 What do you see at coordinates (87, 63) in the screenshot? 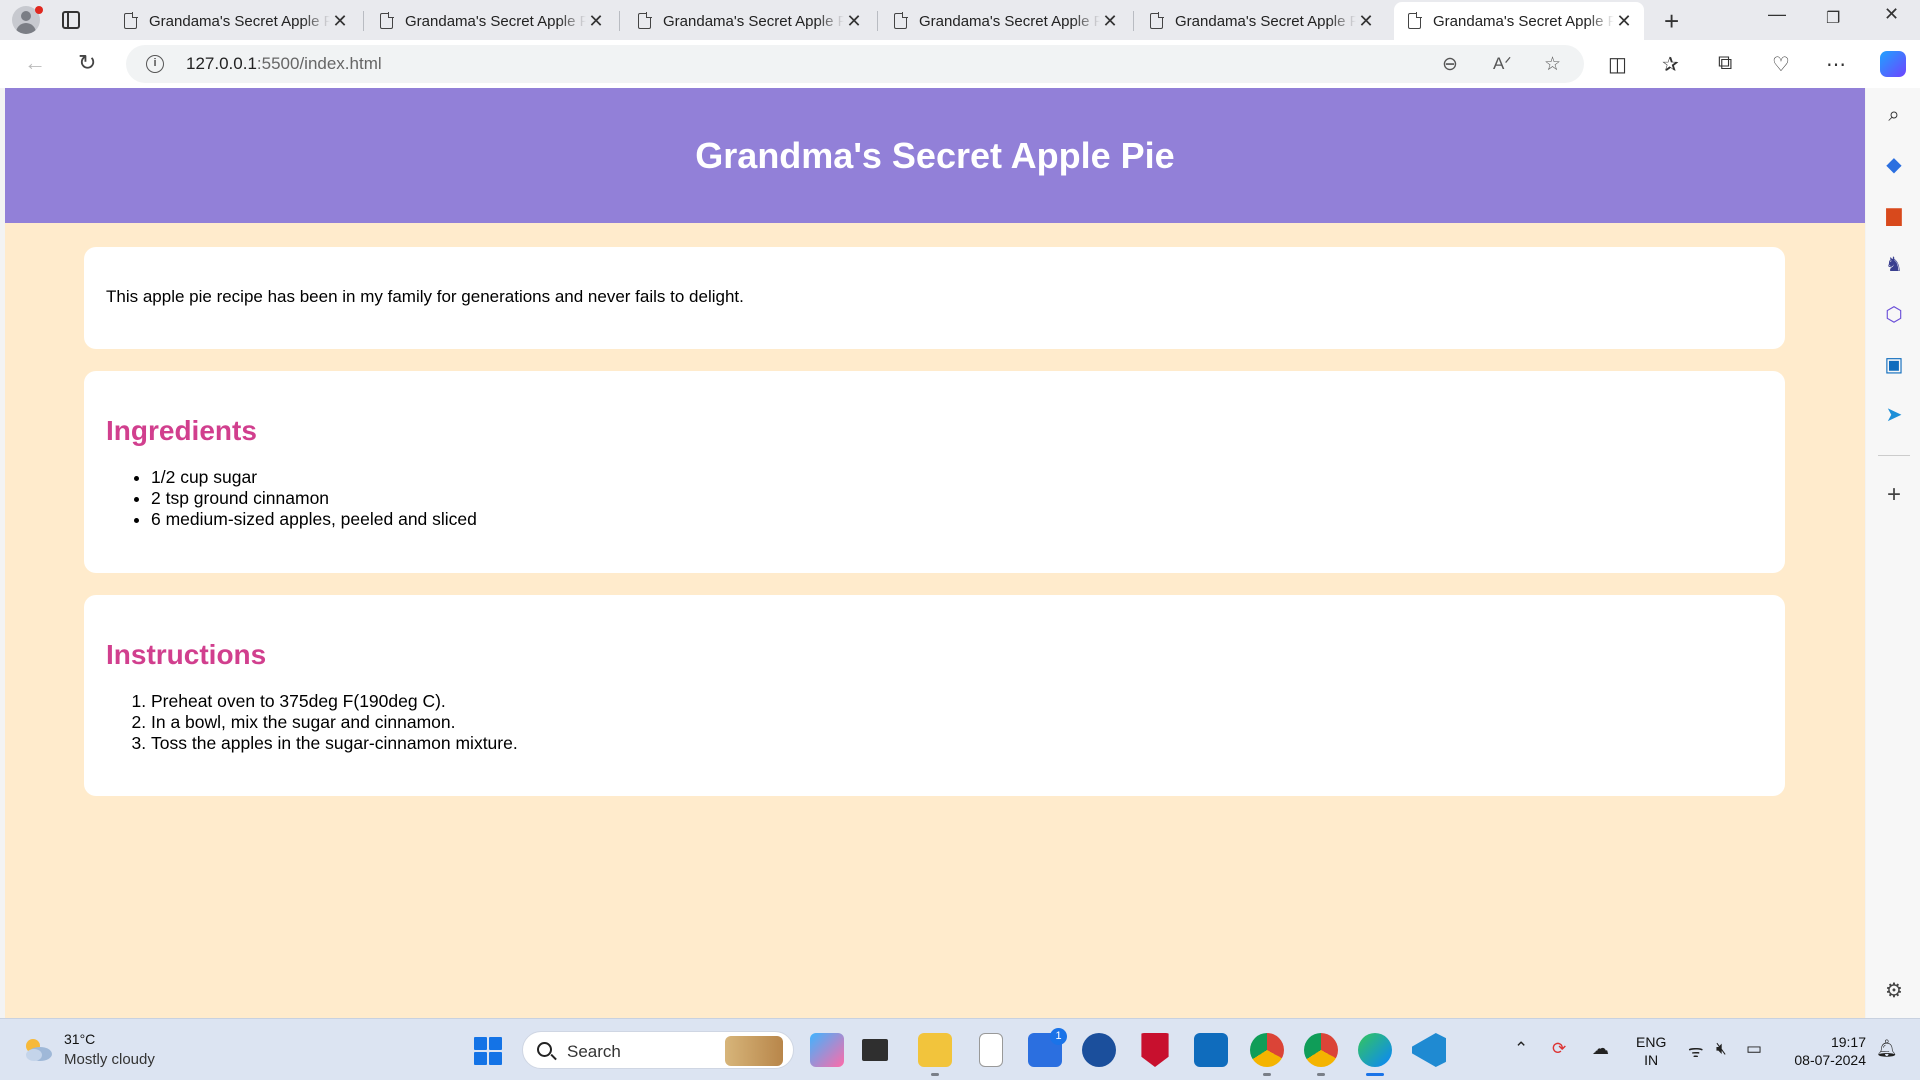
I see `refresh-icon: ↻` at bounding box center [87, 63].